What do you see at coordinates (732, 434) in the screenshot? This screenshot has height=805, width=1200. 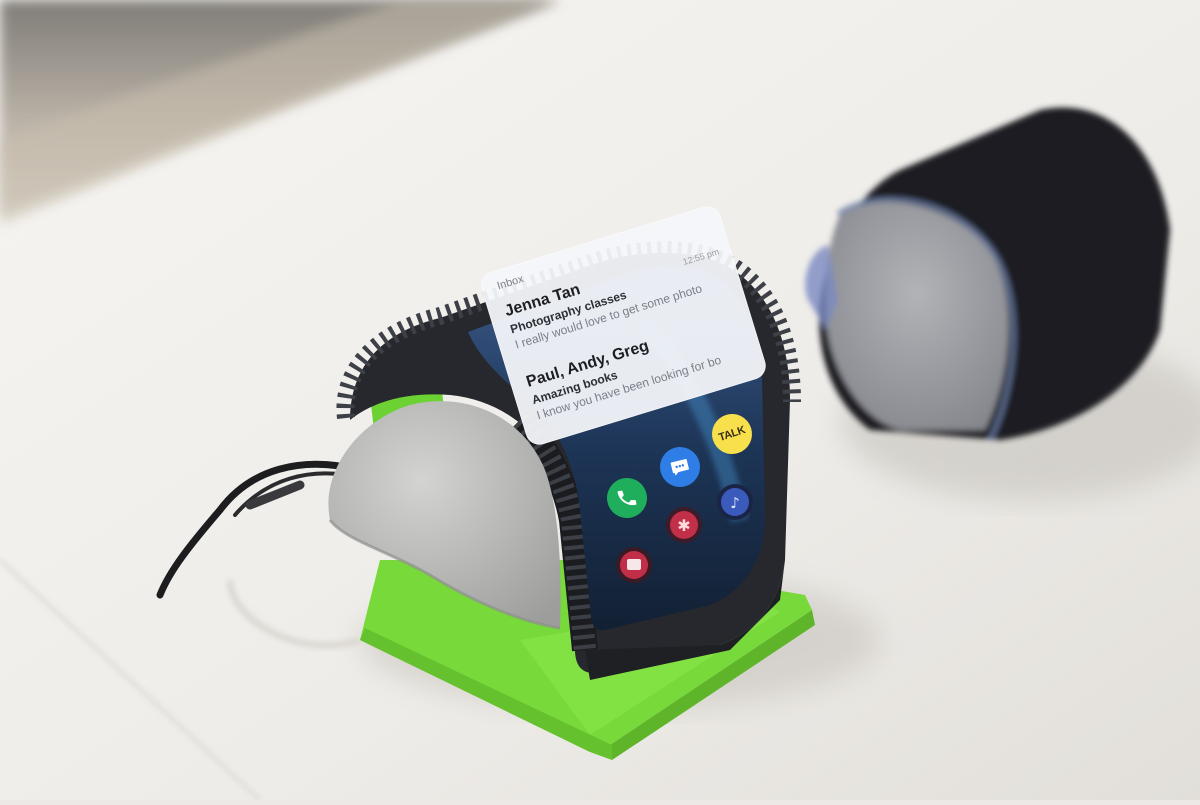 I see `kakao-talk-label: TALK` at bounding box center [732, 434].